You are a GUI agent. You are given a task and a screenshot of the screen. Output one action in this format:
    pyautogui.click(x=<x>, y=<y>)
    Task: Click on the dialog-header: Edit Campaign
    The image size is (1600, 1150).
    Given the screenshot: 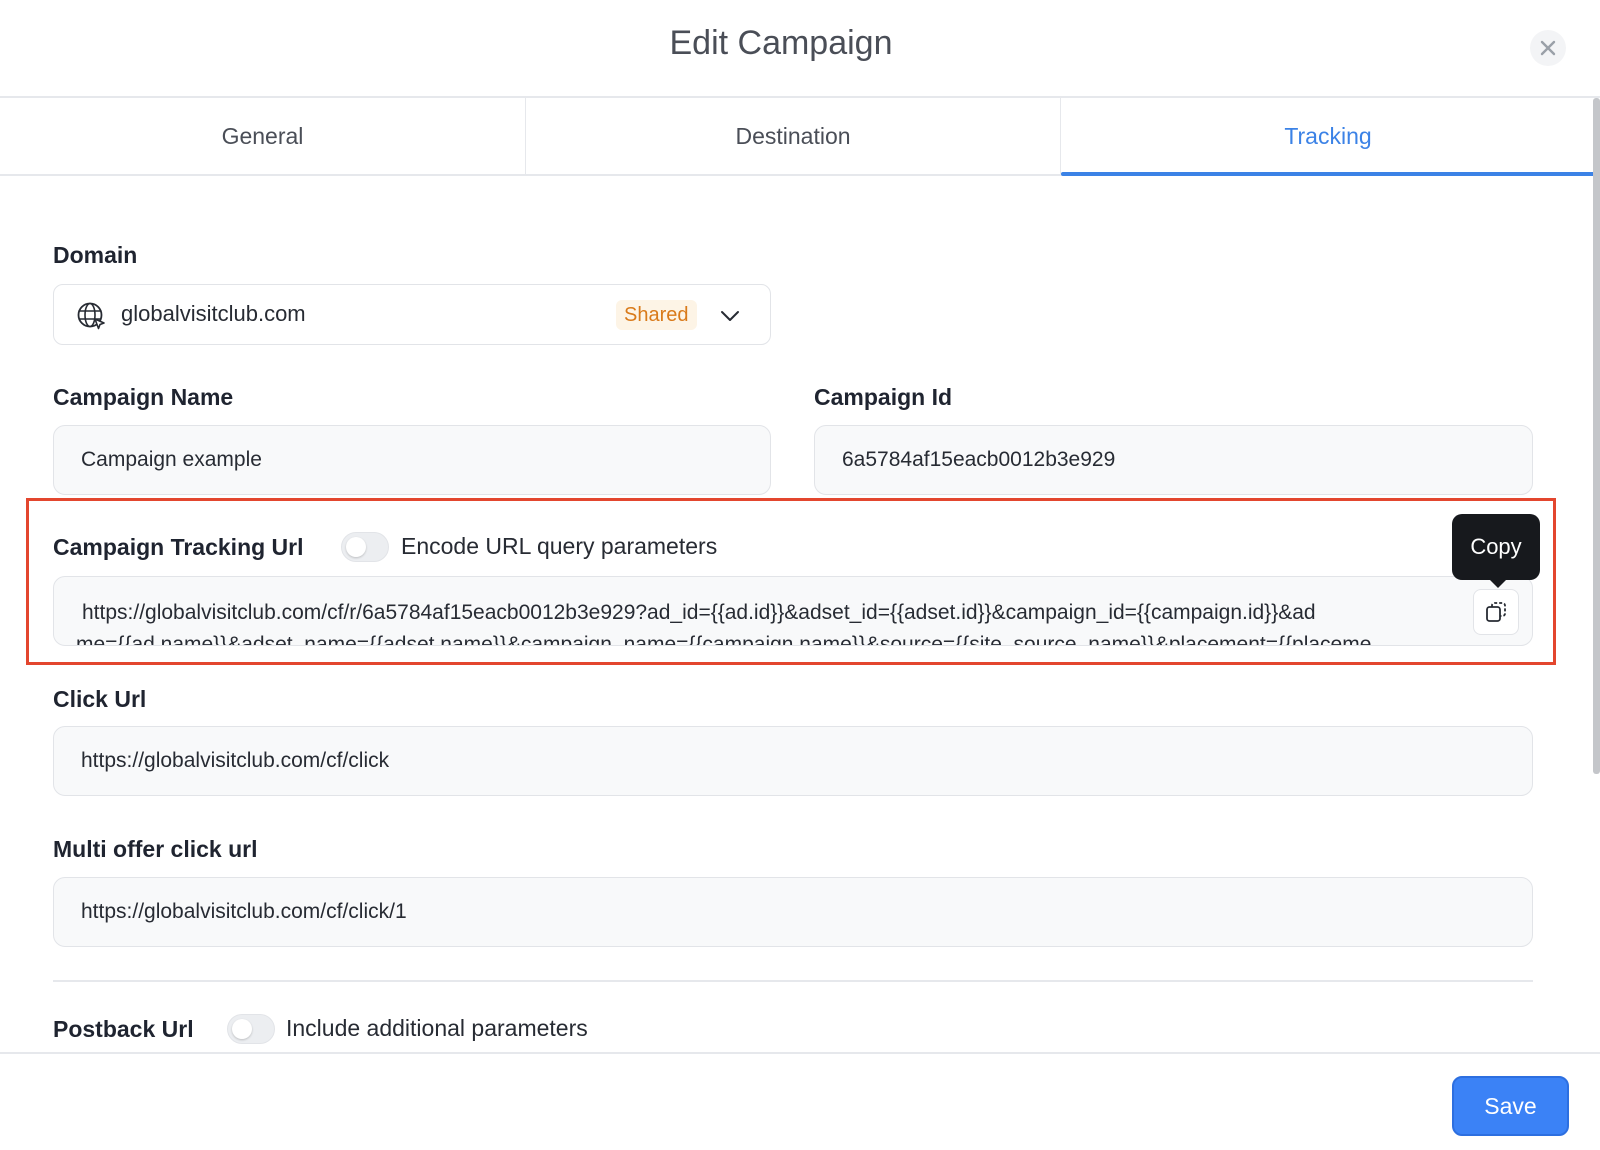 What is the action you would take?
    pyautogui.click(x=800, y=49)
    